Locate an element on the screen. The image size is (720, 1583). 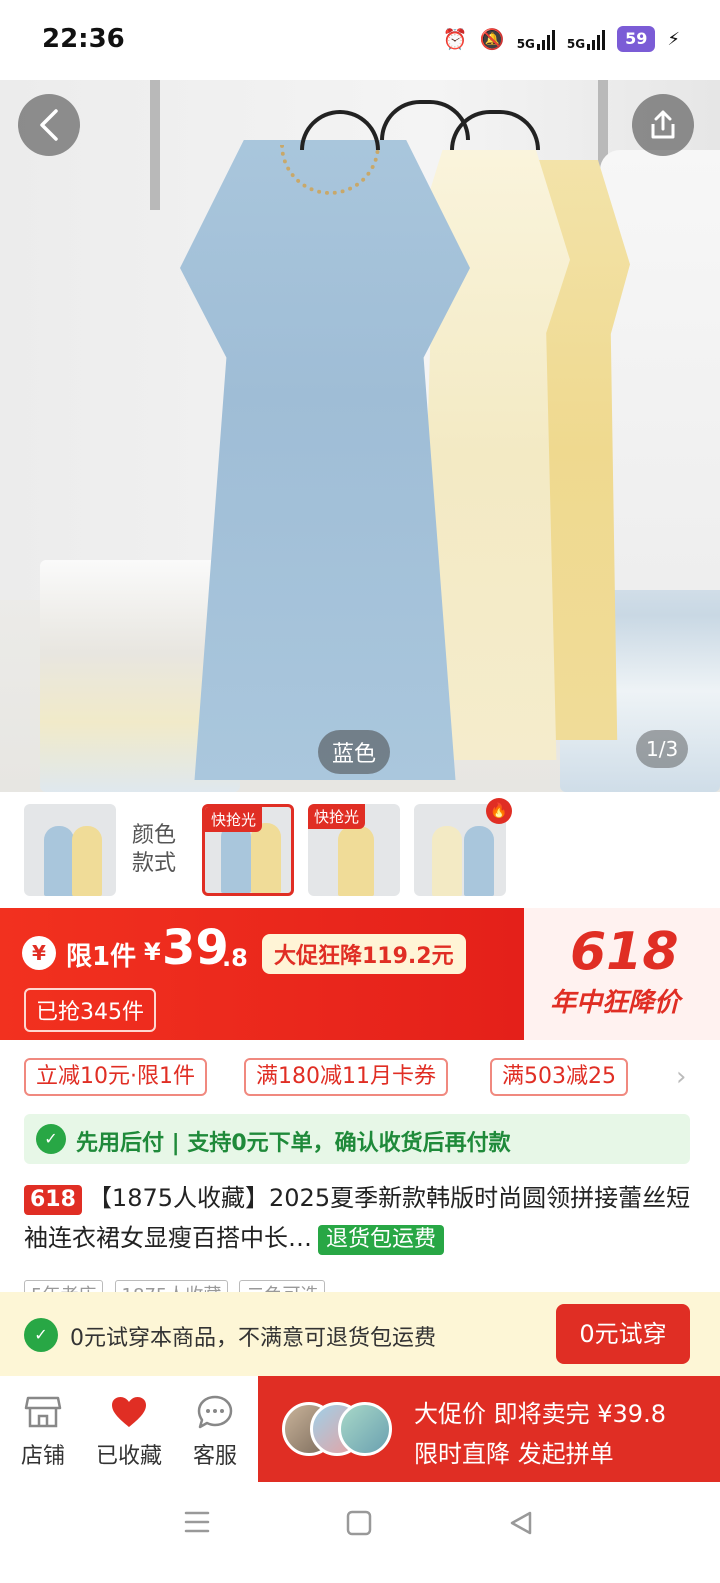
bottom-action-bar: 店铺 已收藏 客服 大促价 即将卖完 ¥39.8 限时直降 发起拼单 is located at coordinates (360, 1429).